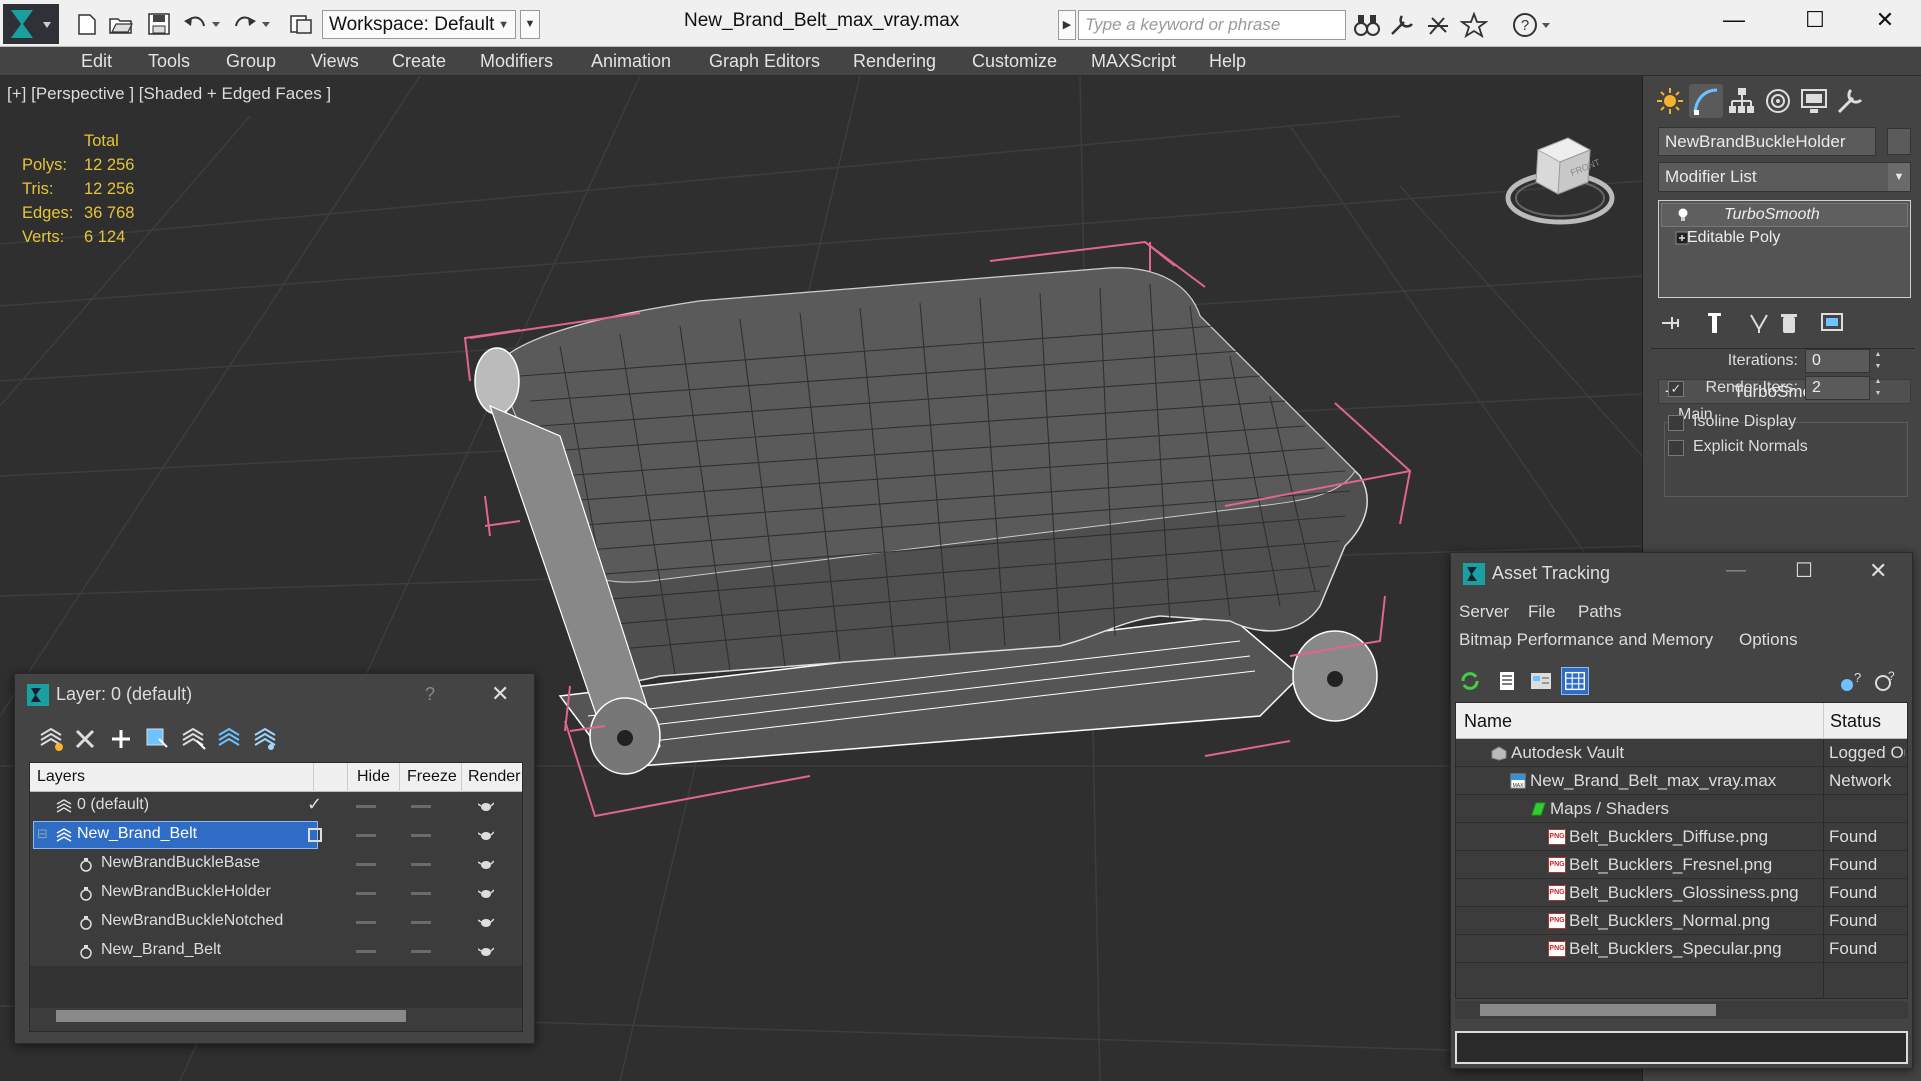  Describe the element at coordinates (1526, 25) in the screenshot. I see `help-icon: ?` at that location.